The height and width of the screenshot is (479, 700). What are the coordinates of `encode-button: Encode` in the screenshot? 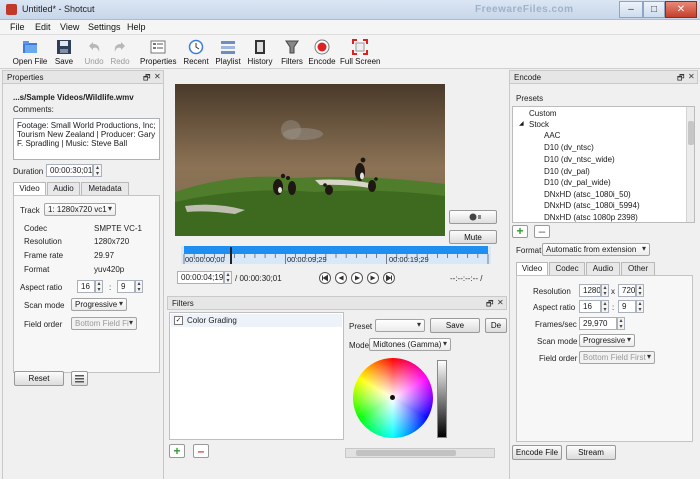 It's located at (322, 52).